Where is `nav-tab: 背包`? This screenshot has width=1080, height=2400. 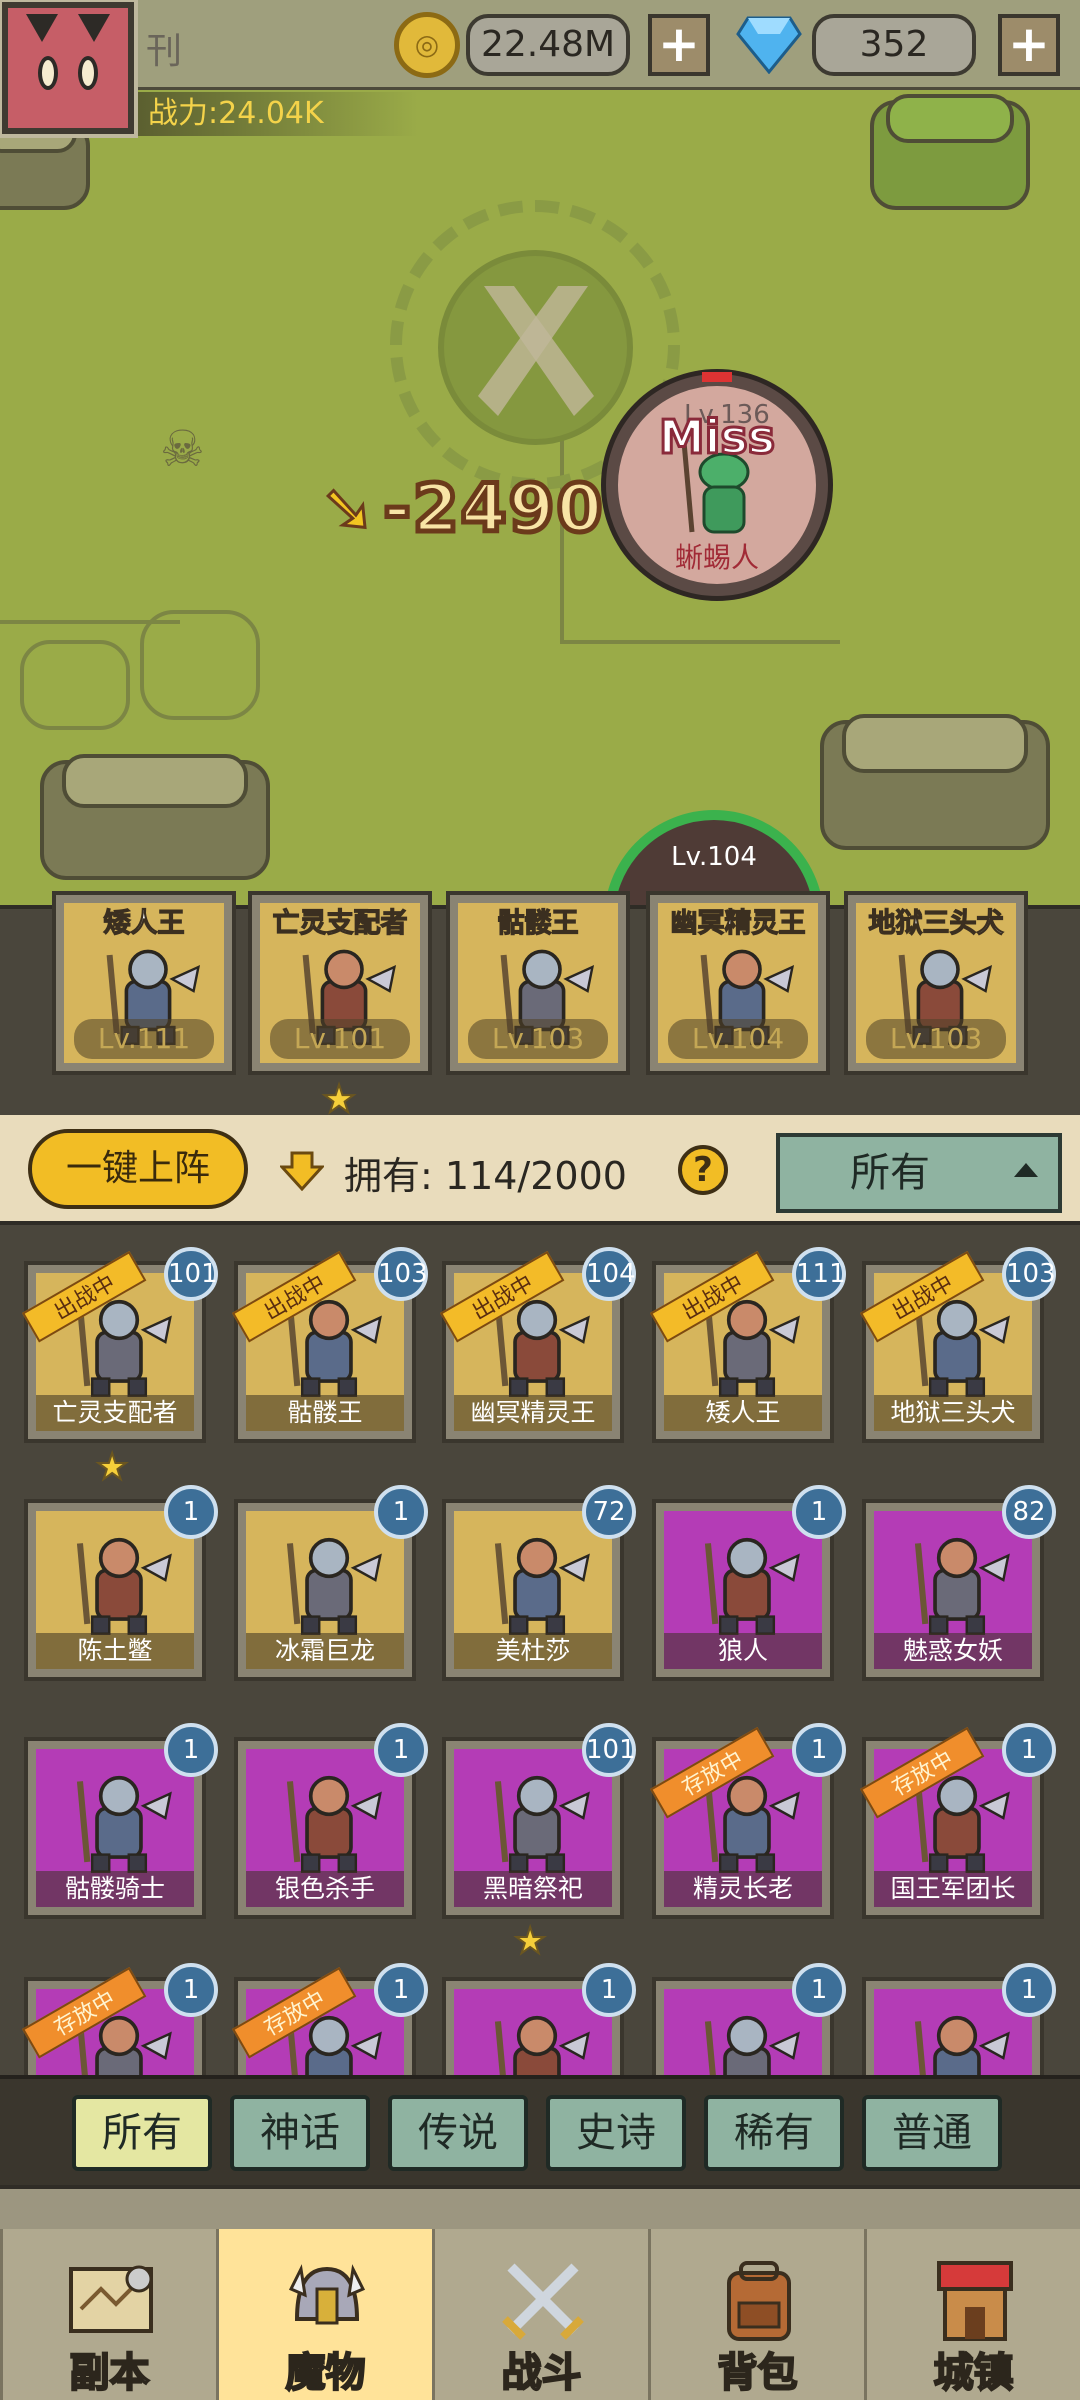
nav-tab: 背包 is located at coordinates (756, 2314).